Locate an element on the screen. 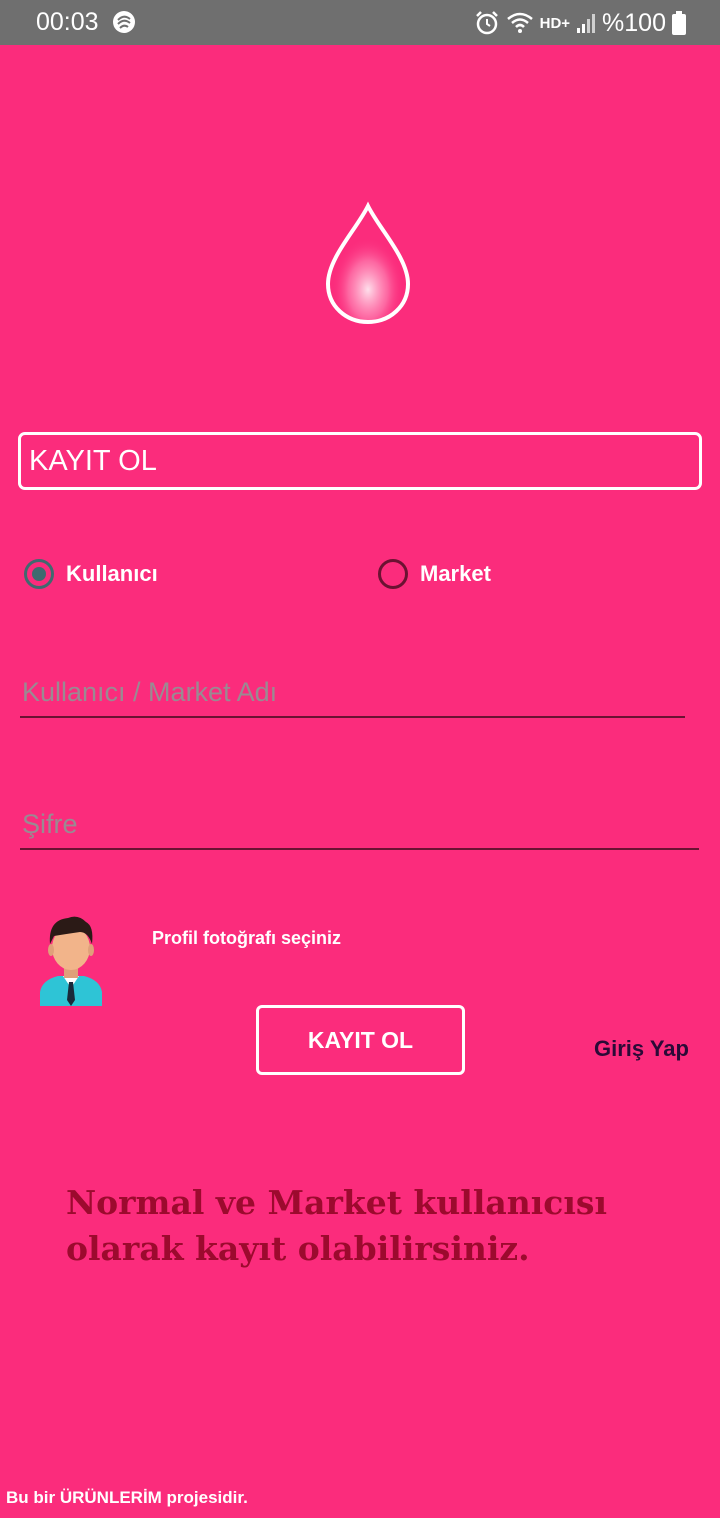  user-avatar-icon is located at coordinates (71, 960).